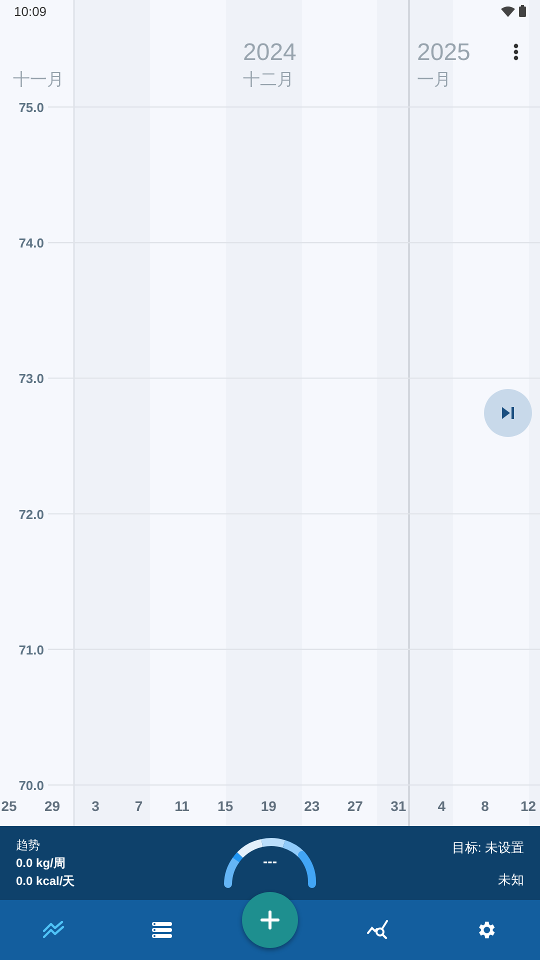 This screenshot has height=960, width=540. What do you see at coordinates (516, 52) in the screenshot?
I see `more-icon` at bounding box center [516, 52].